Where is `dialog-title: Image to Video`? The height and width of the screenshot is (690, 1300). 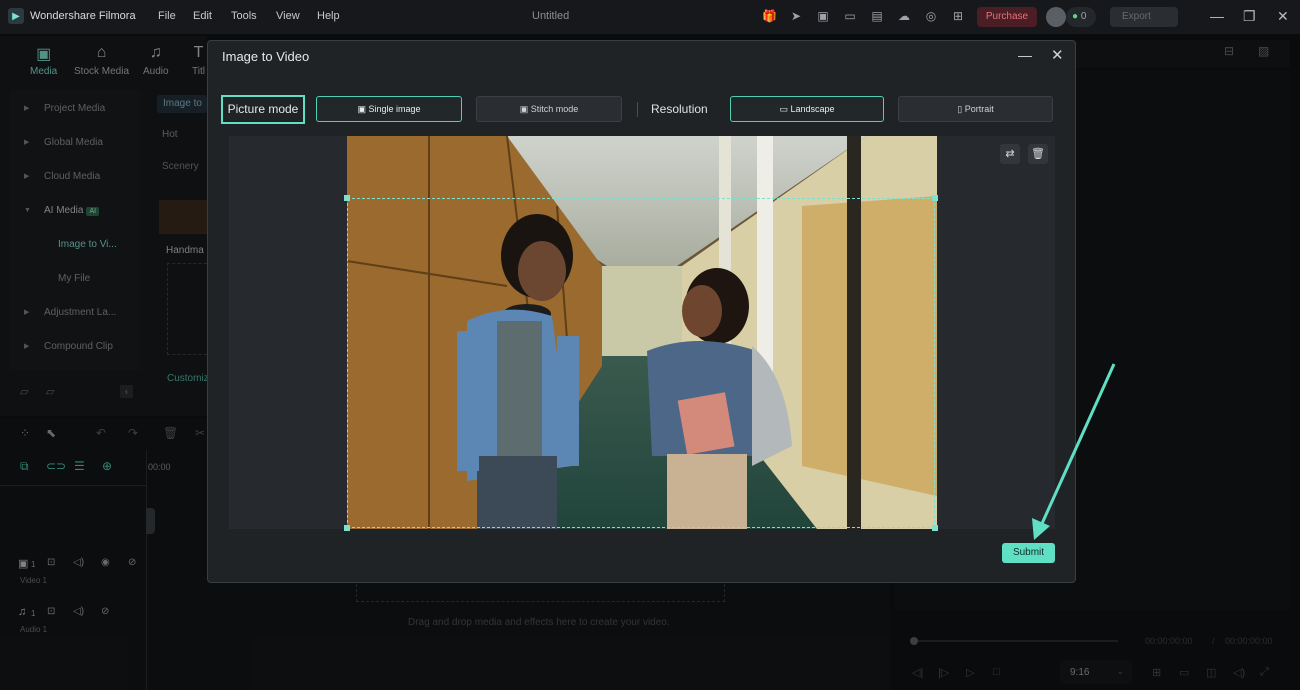
dialog-title: Image to Video is located at coordinates (266, 56).